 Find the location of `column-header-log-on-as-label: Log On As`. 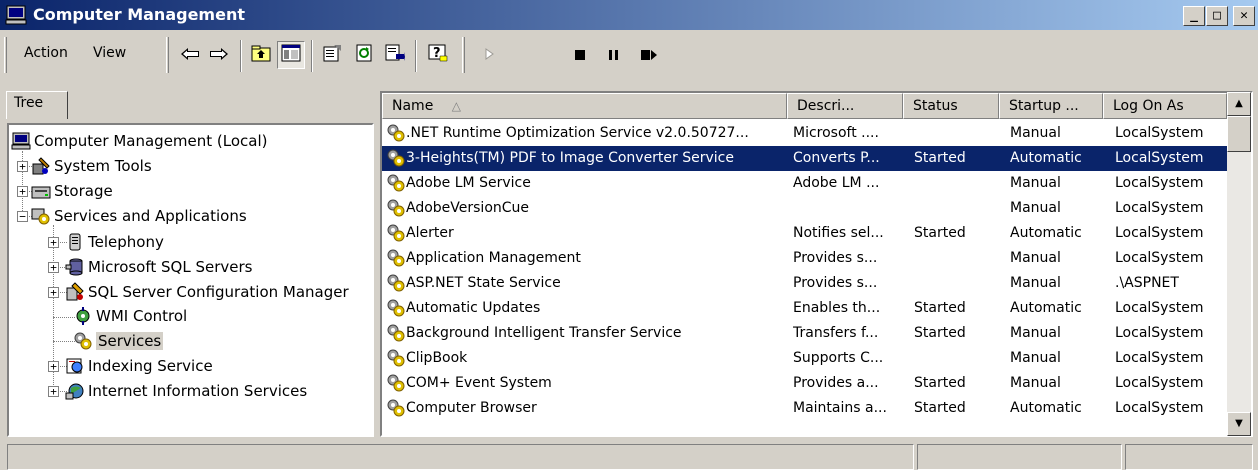

column-header-log-on-as-label: Log On As is located at coordinates (1148, 106).